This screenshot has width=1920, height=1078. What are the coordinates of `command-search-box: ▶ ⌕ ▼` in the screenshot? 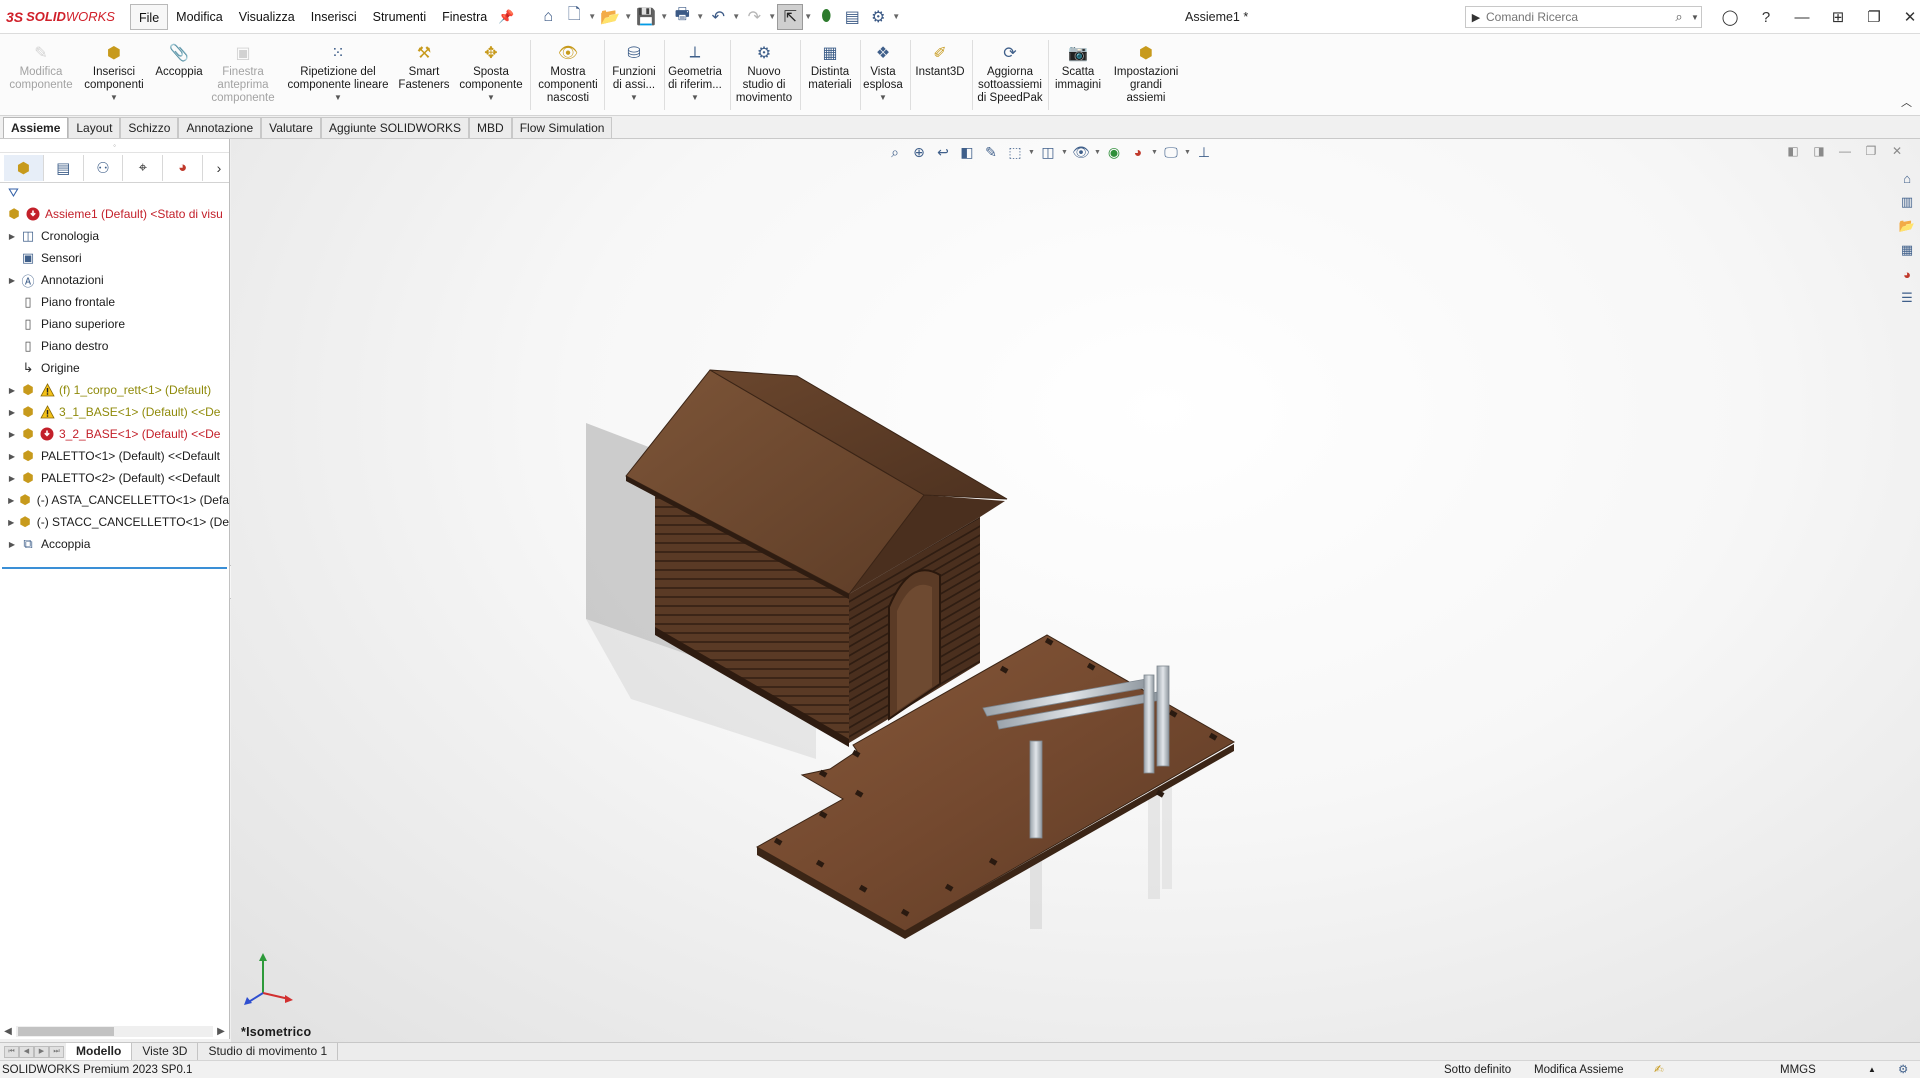 It's located at (1583, 17).